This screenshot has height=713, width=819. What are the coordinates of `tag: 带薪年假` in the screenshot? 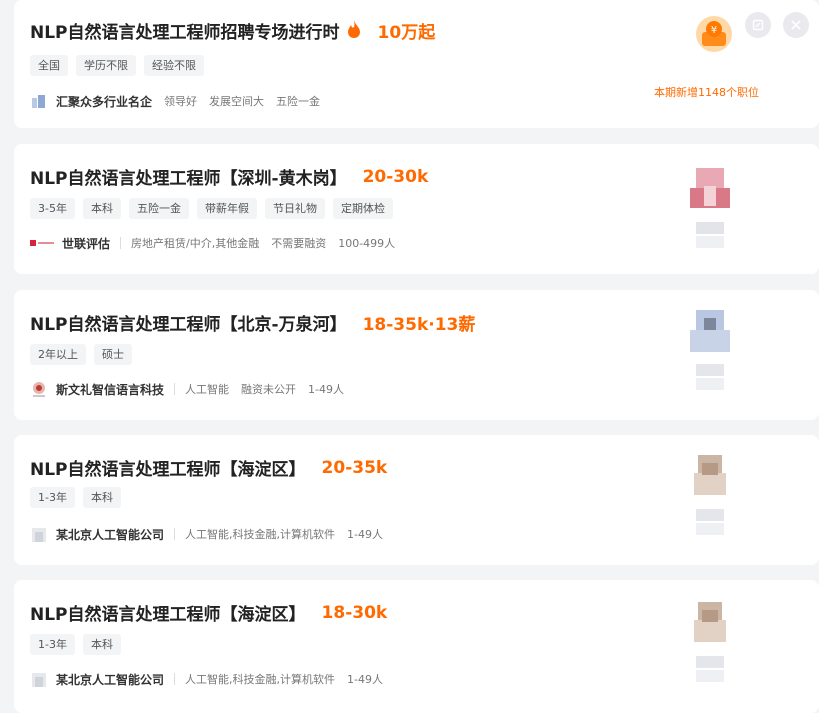 It's located at (226, 208).